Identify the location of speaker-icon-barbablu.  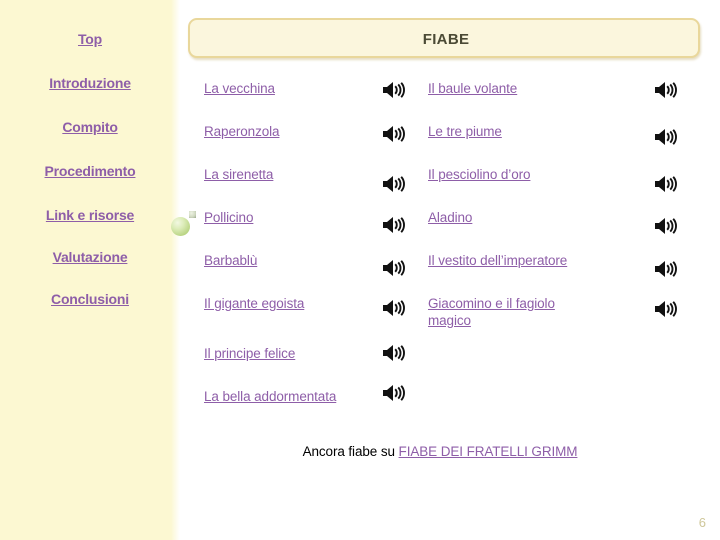
(395, 268).